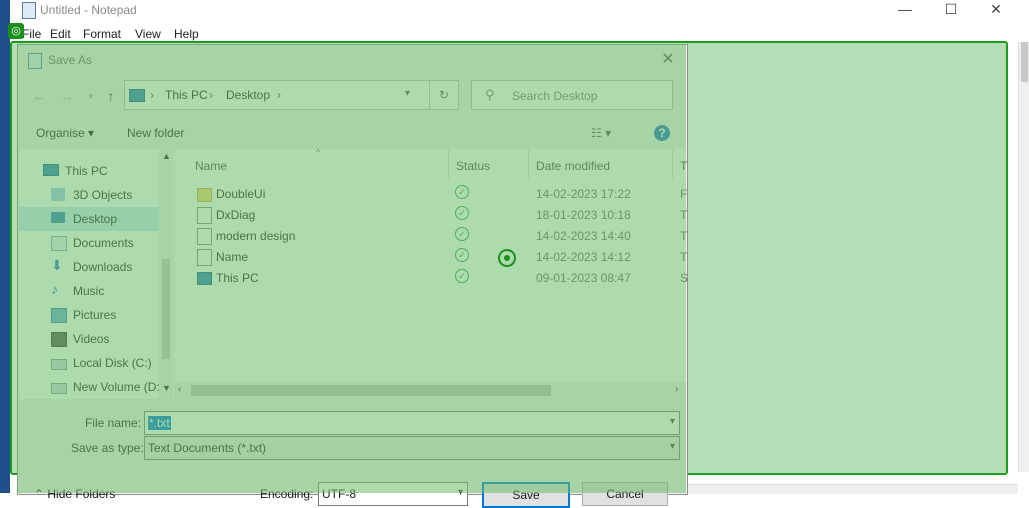  I want to click on file-date: 14-02-2023 17:22, so click(583, 194).